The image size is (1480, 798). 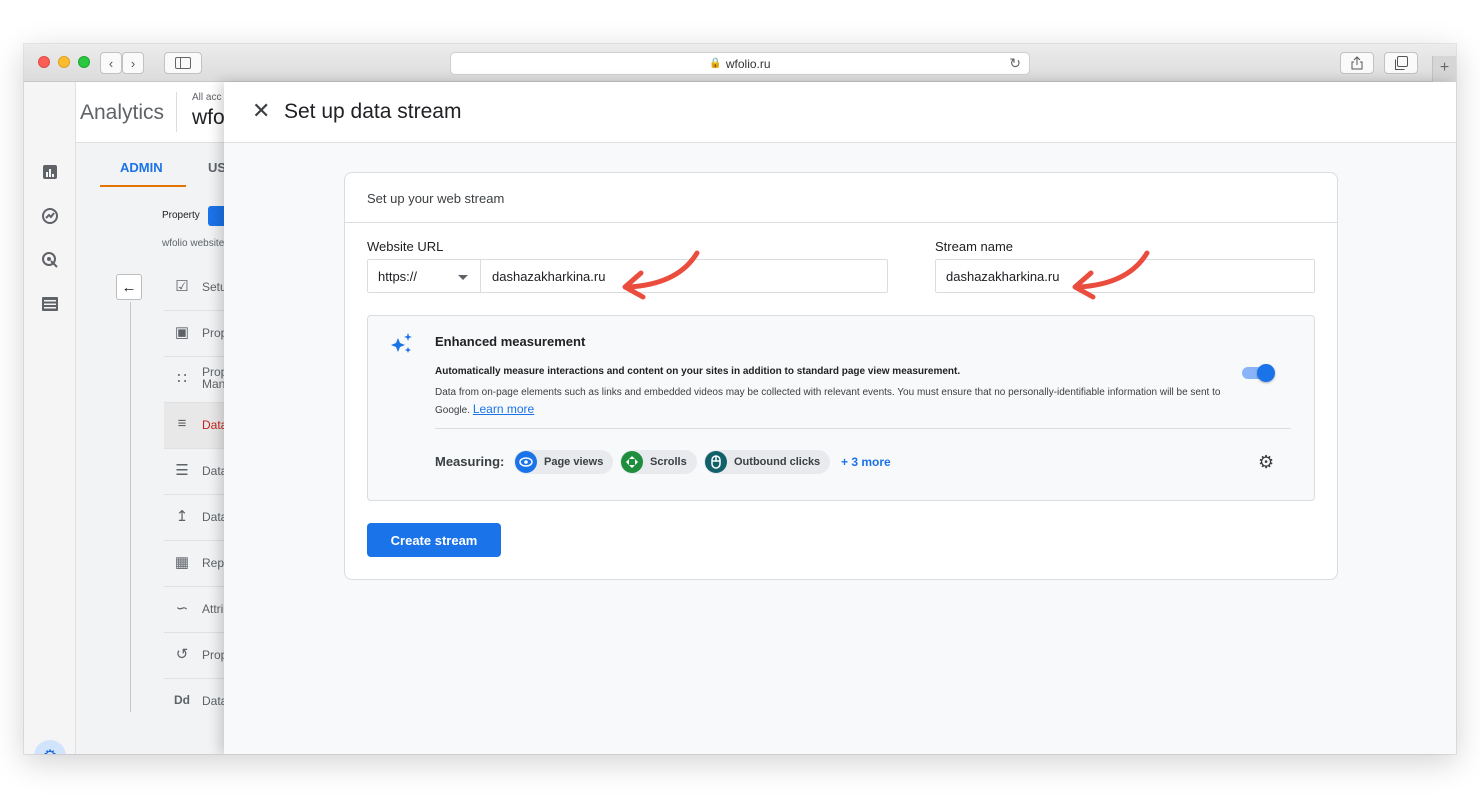 I want to click on close-window-button, so click(x=44, y=62).